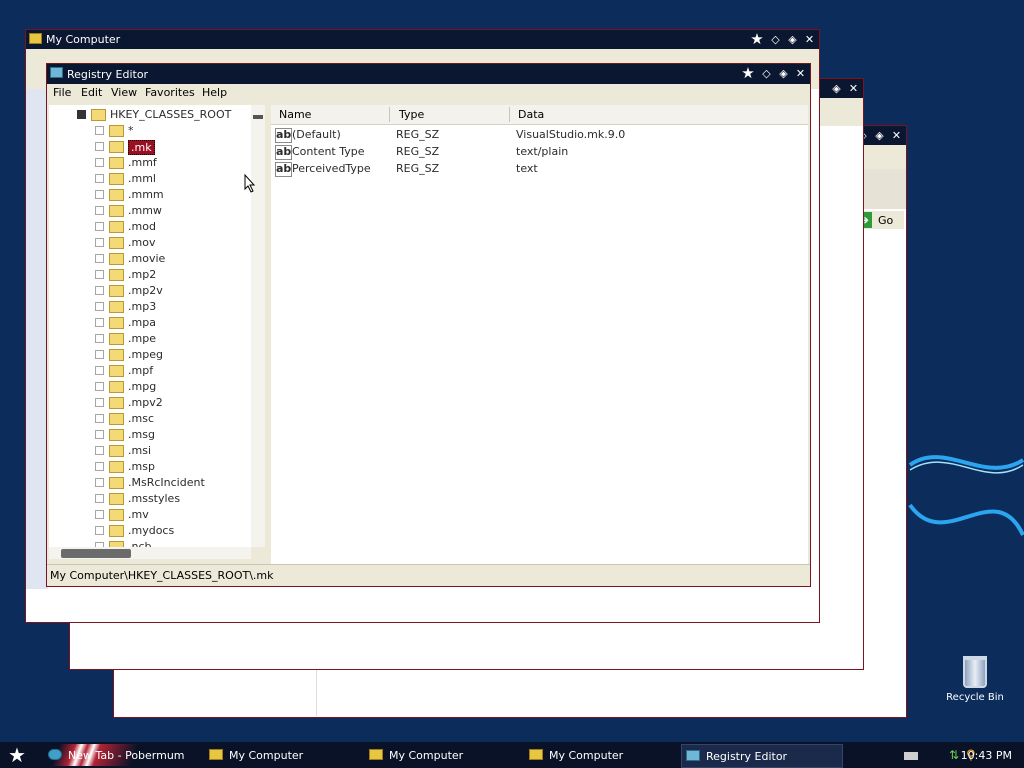 Image resolution: width=1024 pixels, height=768 pixels. Describe the element at coordinates (280, 755) in the screenshot. I see `task-my-computer-1: My Computer` at that location.